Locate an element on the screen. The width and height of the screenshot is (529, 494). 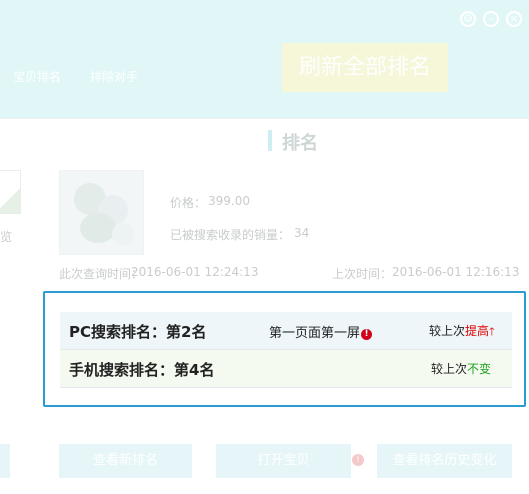
left-edge-button is located at coordinates (5, 461).